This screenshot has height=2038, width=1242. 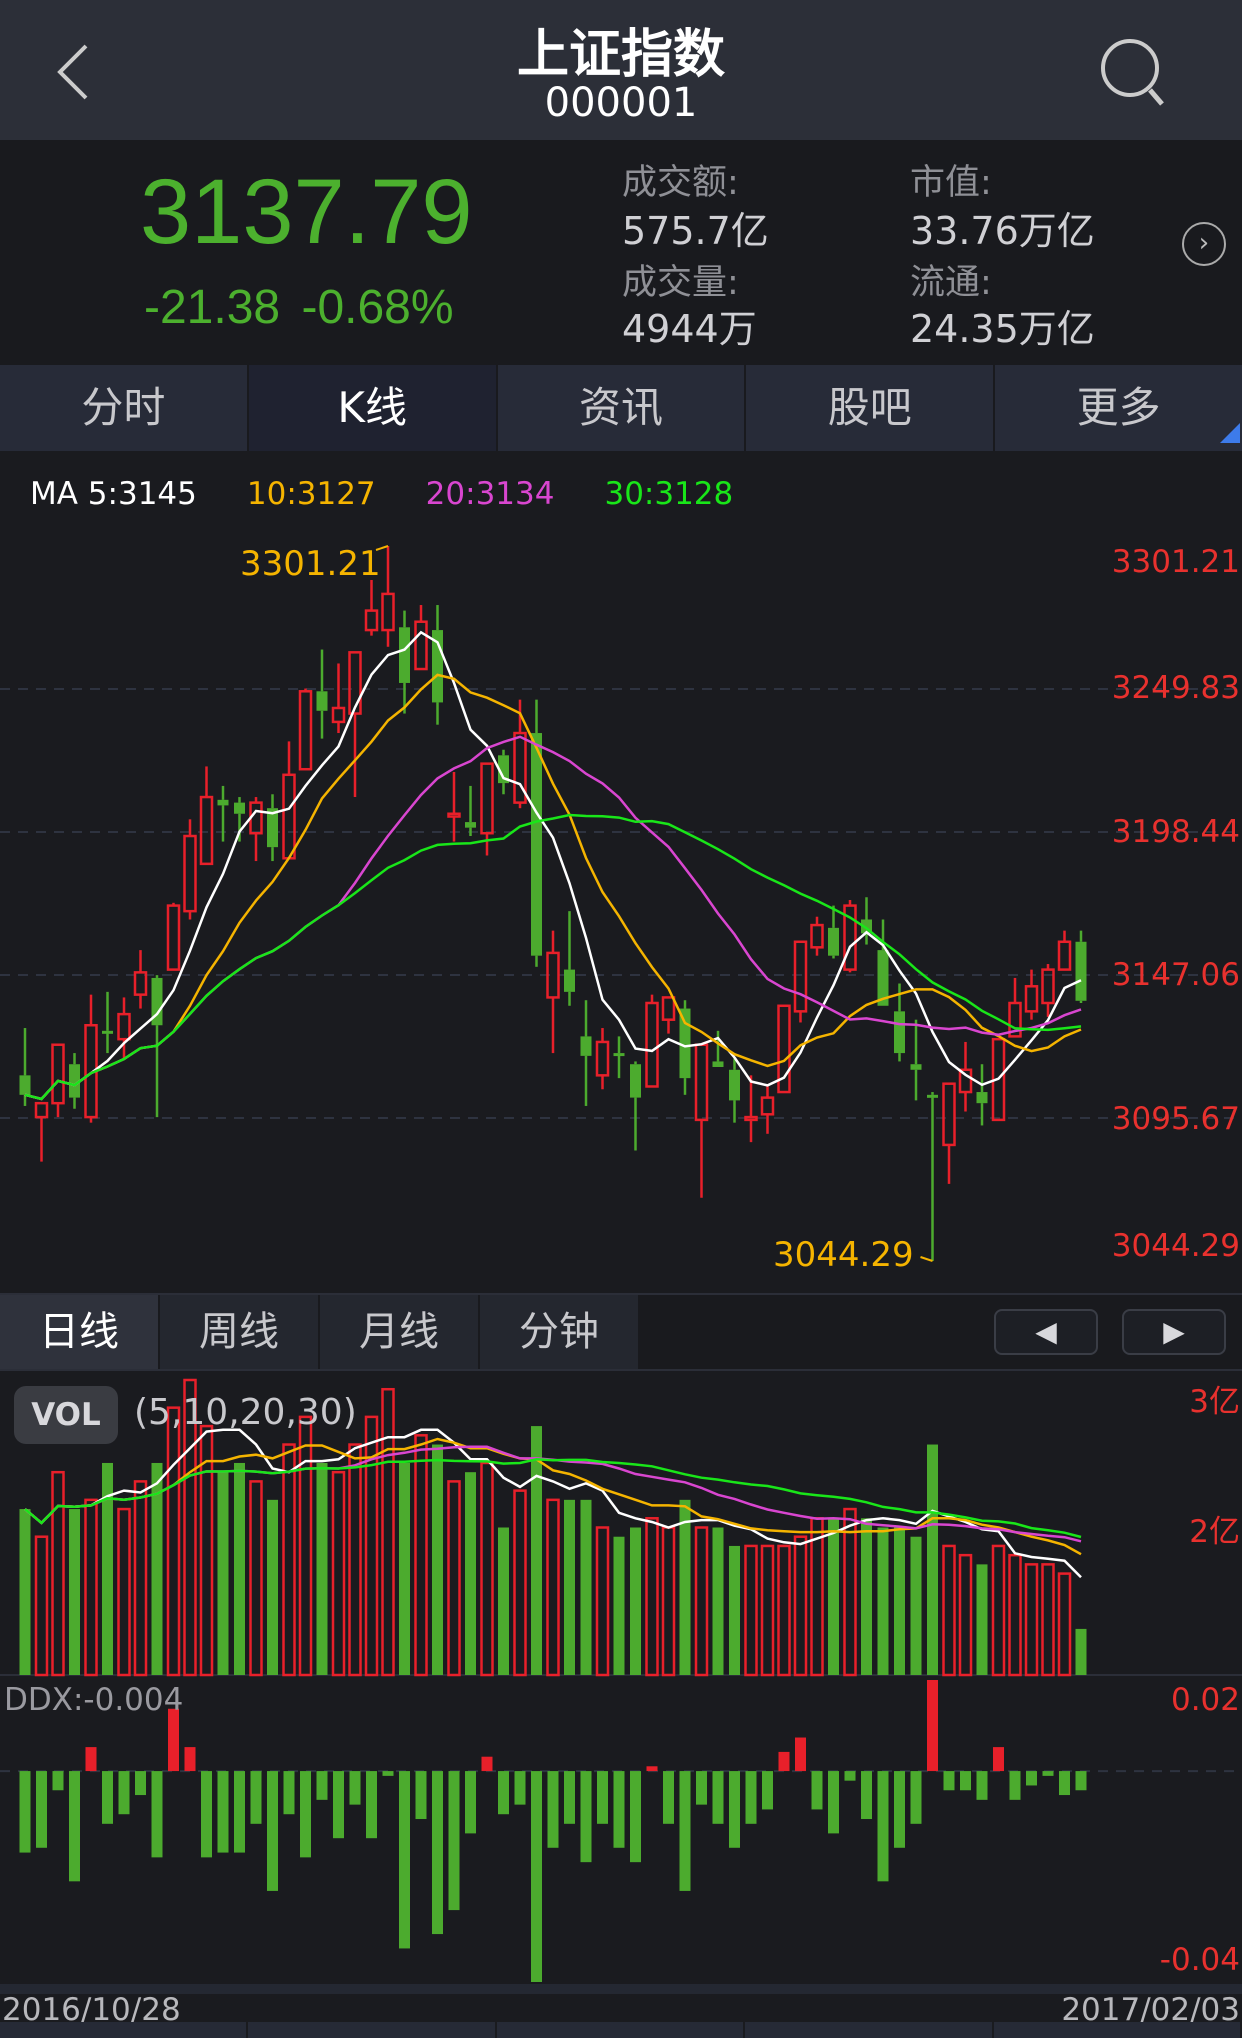 I want to click on tab-intraday: 分时, so click(x=123, y=408).